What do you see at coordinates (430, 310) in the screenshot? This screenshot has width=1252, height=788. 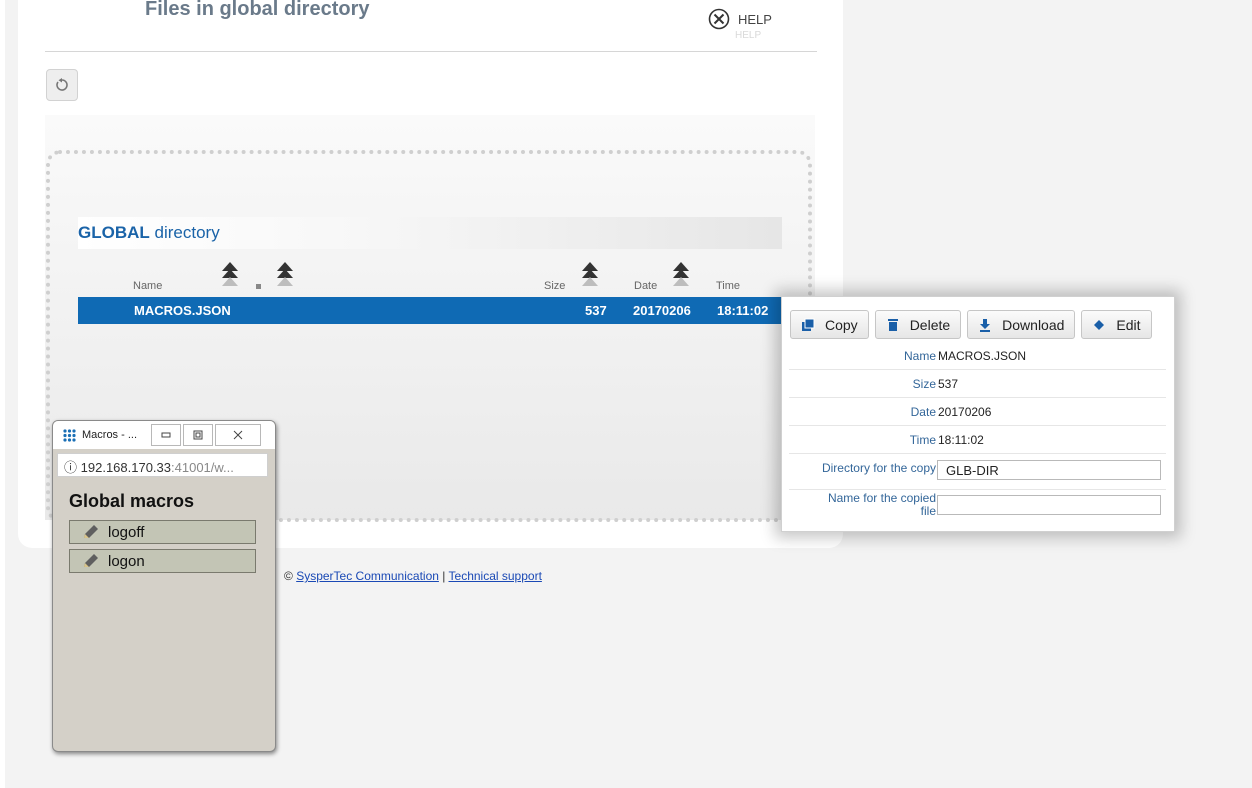 I see `table-row: MACROS.JSON 537 20170206 18:11:02` at bounding box center [430, 310].